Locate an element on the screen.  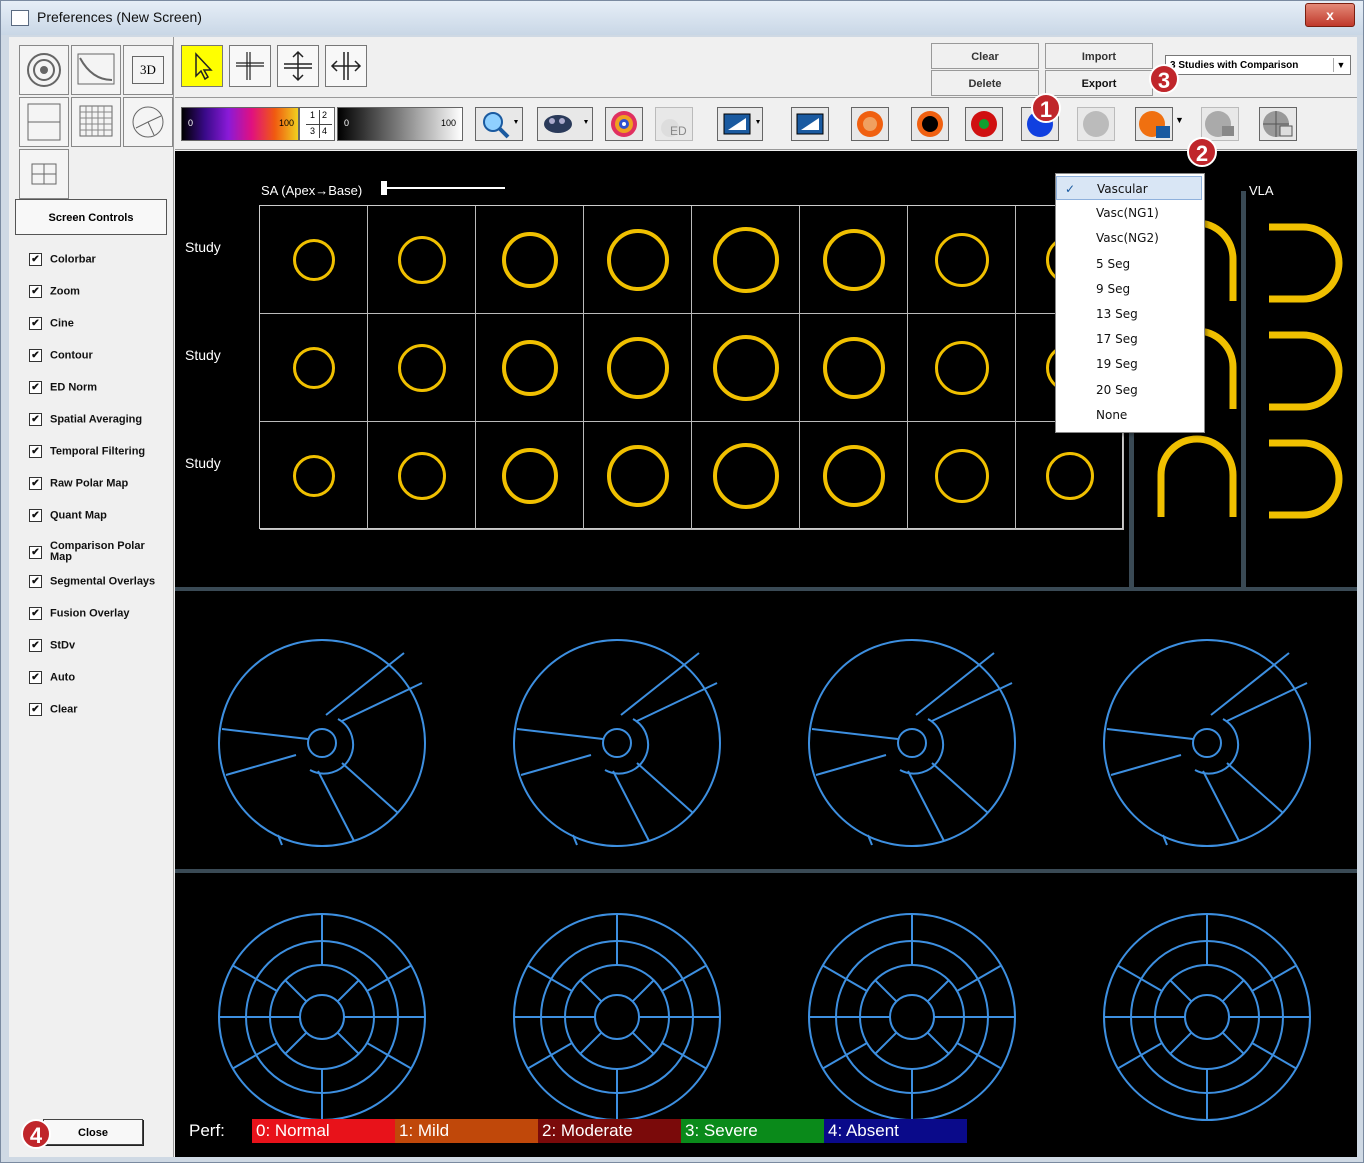
checkbox-colorbar: ✔ Colorbar is located at coordinates (62, 261).